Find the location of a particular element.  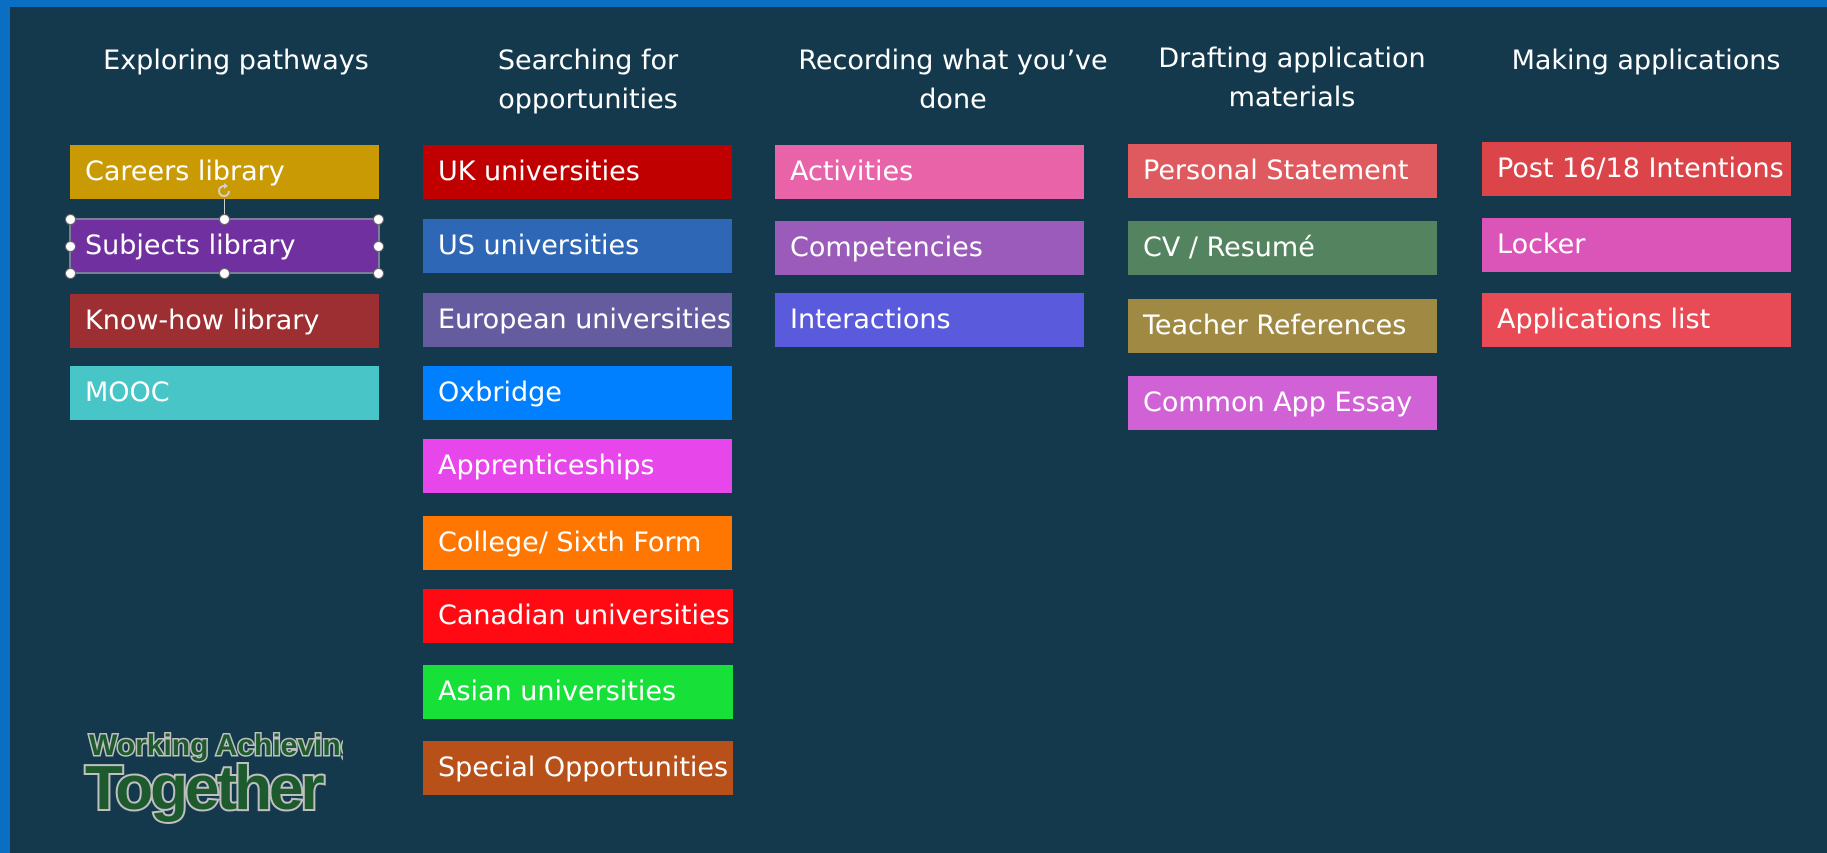

teacher-references-tile: Teacher References is located at coordinates (1282, 326).